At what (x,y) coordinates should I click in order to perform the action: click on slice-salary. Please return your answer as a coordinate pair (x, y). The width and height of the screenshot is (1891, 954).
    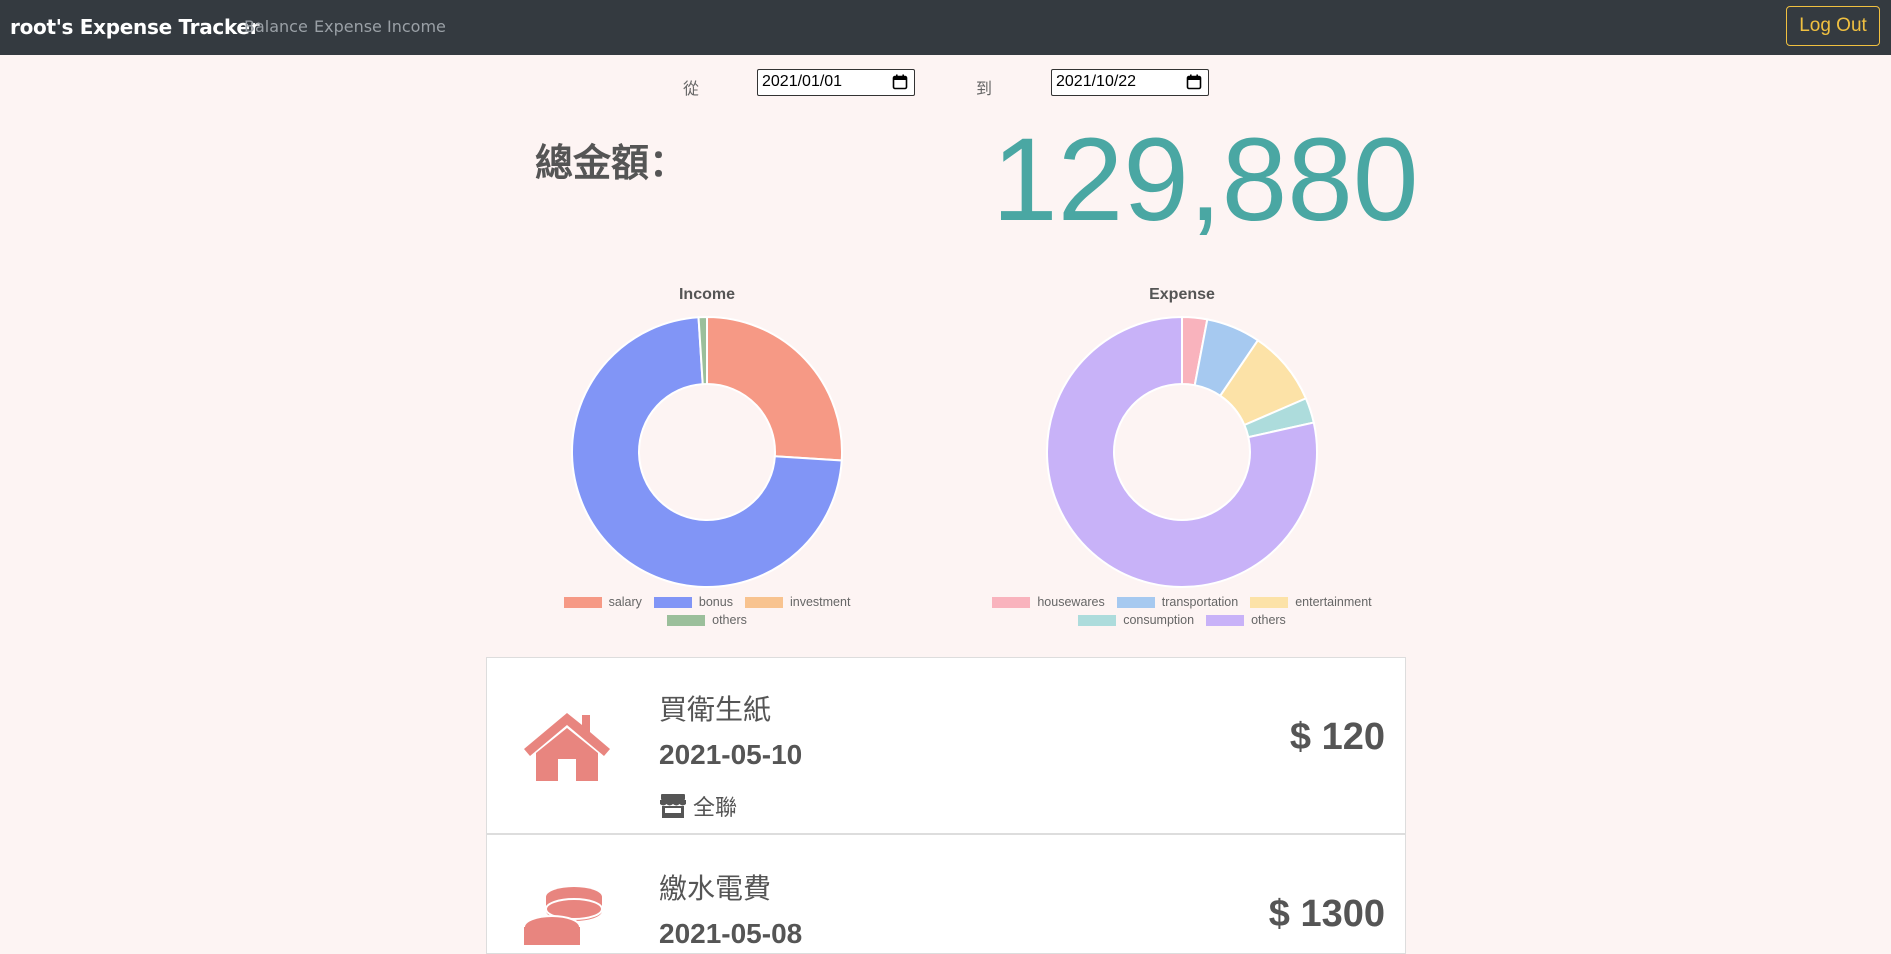
    Looking at the image, I should click on (774, 388).